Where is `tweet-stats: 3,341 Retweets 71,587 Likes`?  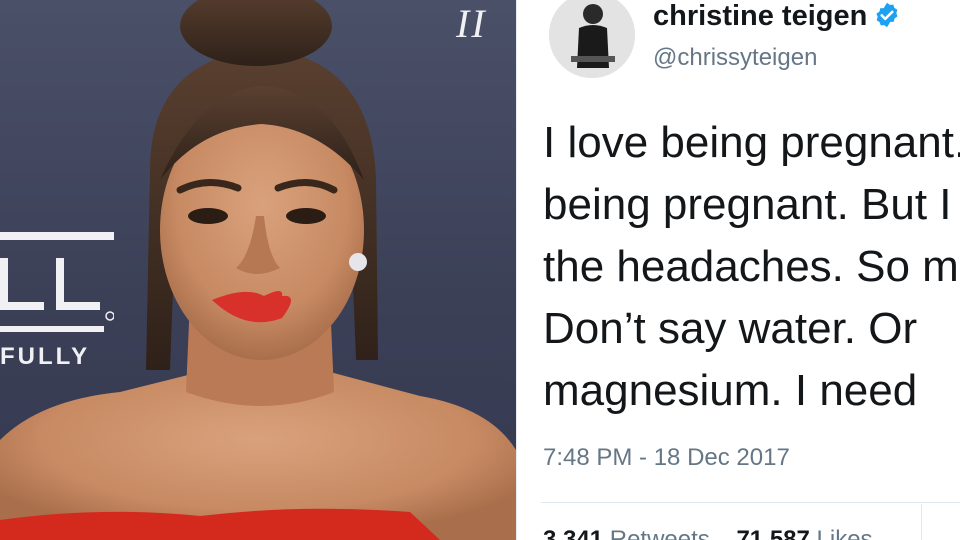
tweet-stats: 3,341 Retweets 71,587 Likes is located at coordinates (718, 533).